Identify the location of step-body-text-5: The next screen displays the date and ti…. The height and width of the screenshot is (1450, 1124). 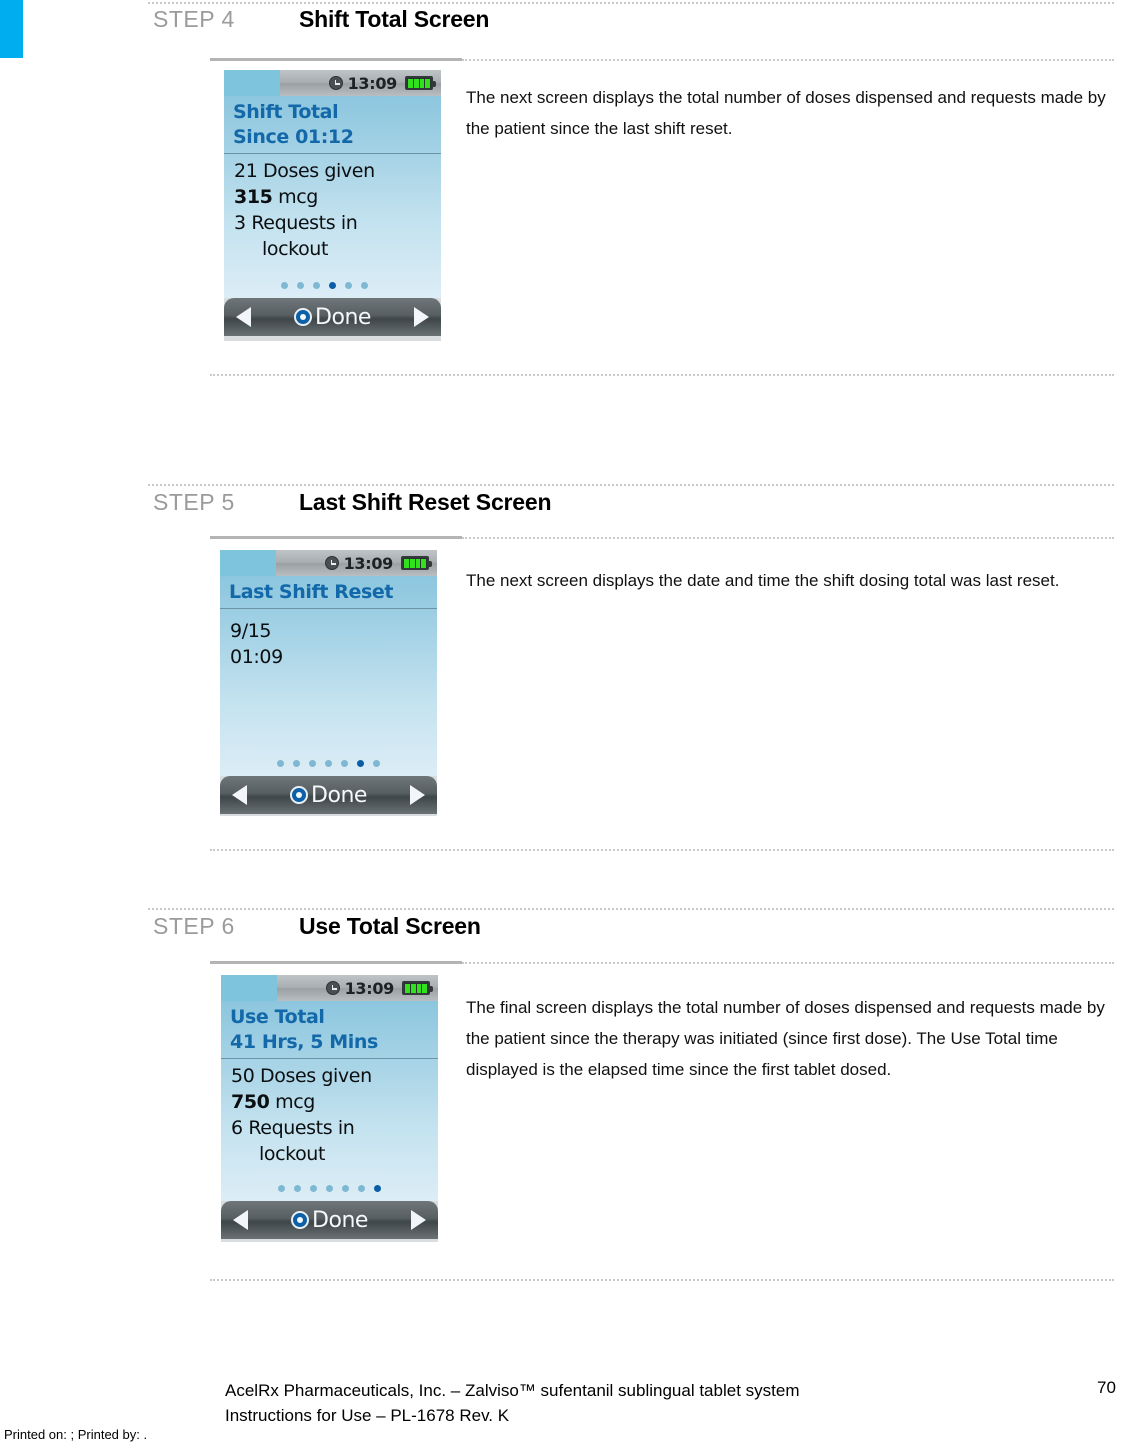
(763, 580).